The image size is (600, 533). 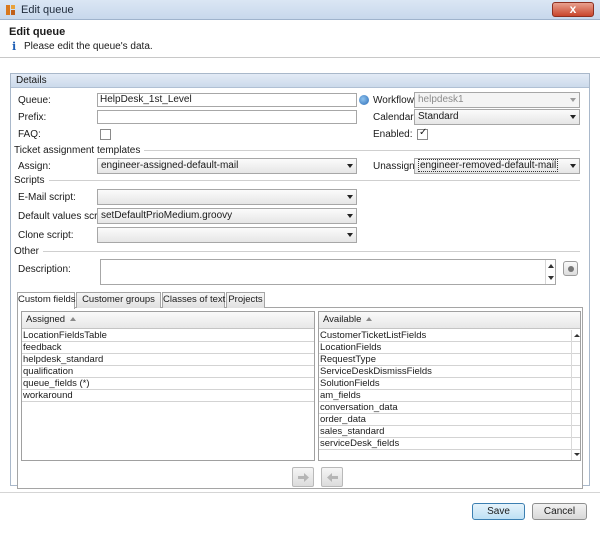 I want to click on list-item: SolutionFields, so click(x=449, y=384).